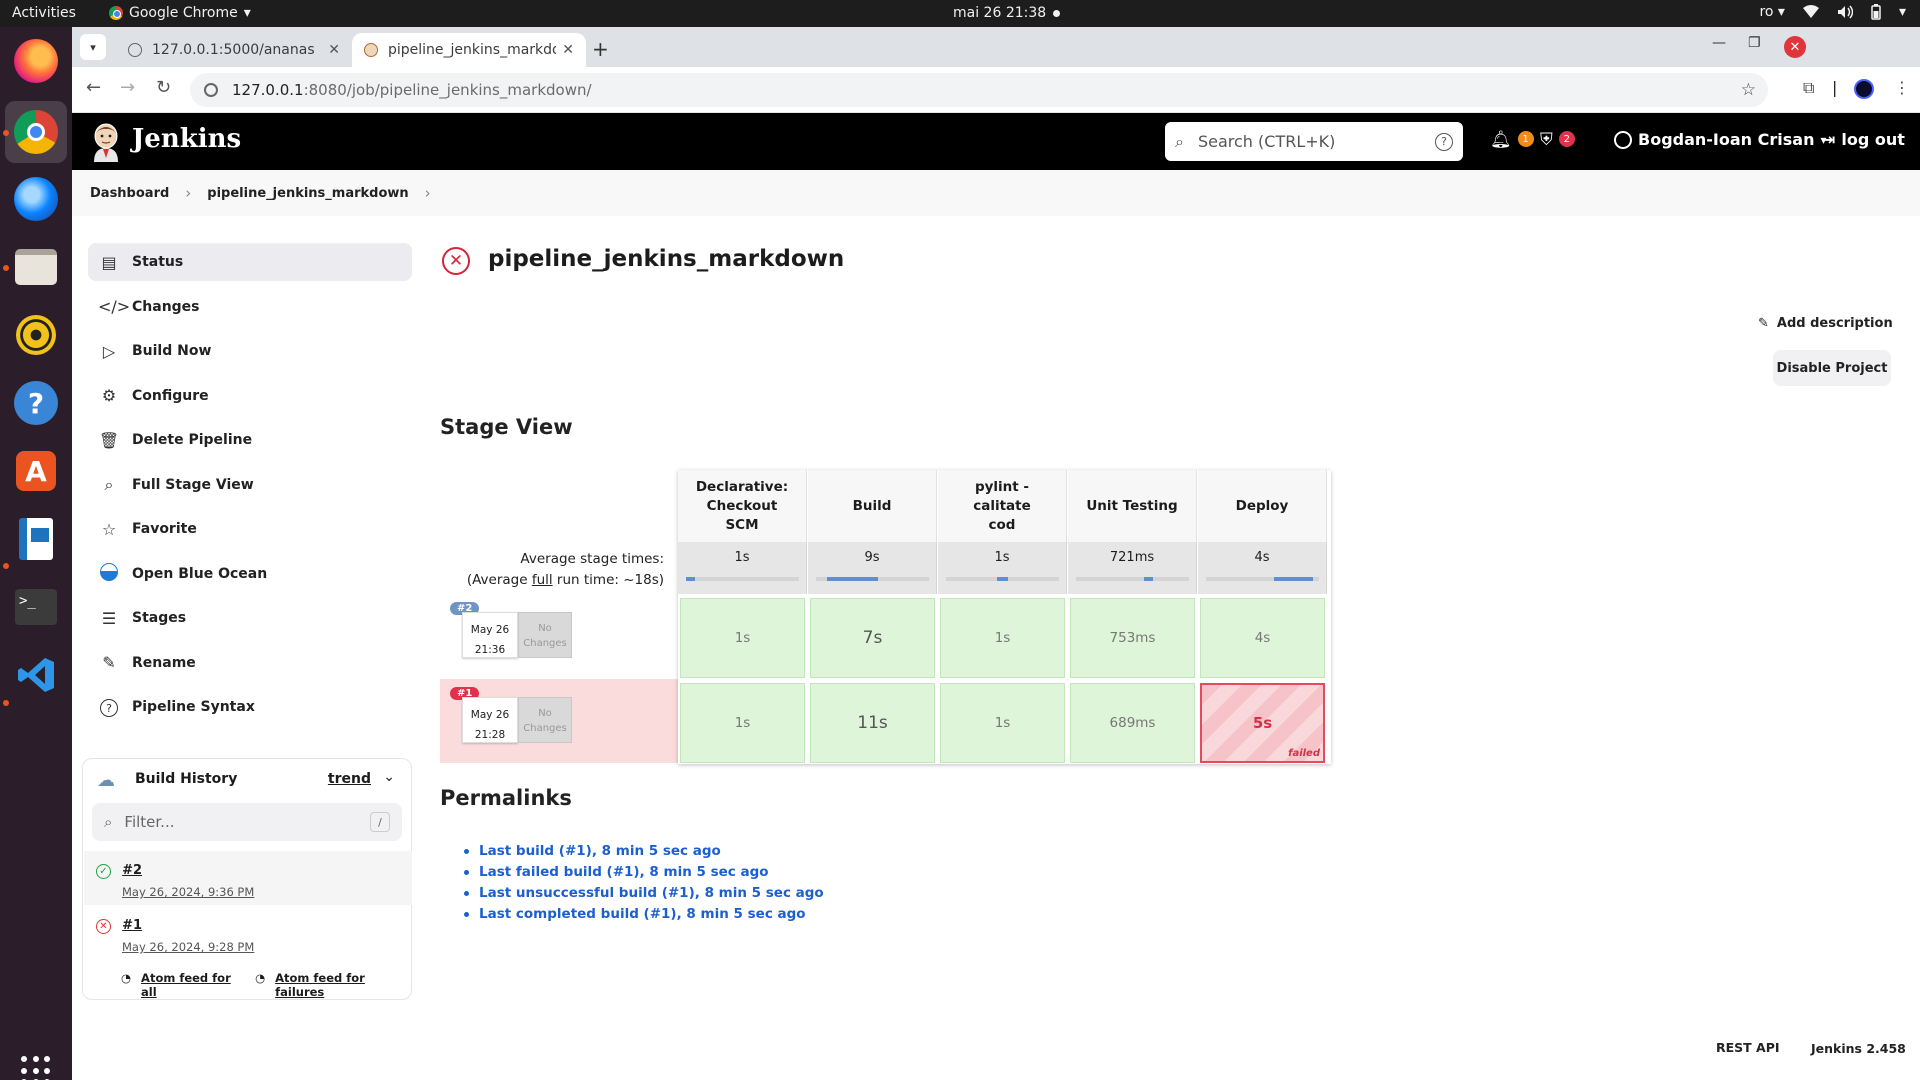 The height and width of the screenshot is (1080, 1920). Describe the element at coordinates (247, 822) in the screenshot. I see `build-filter-input: ⌕ Filter... /` at that location.